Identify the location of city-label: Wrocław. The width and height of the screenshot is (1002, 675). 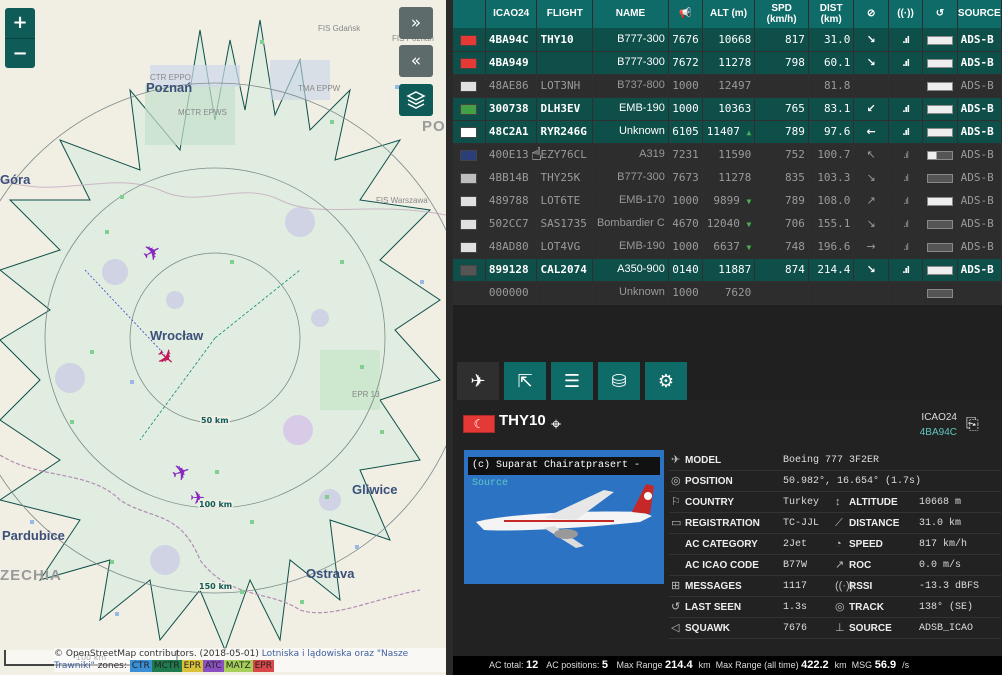
(177, 335).